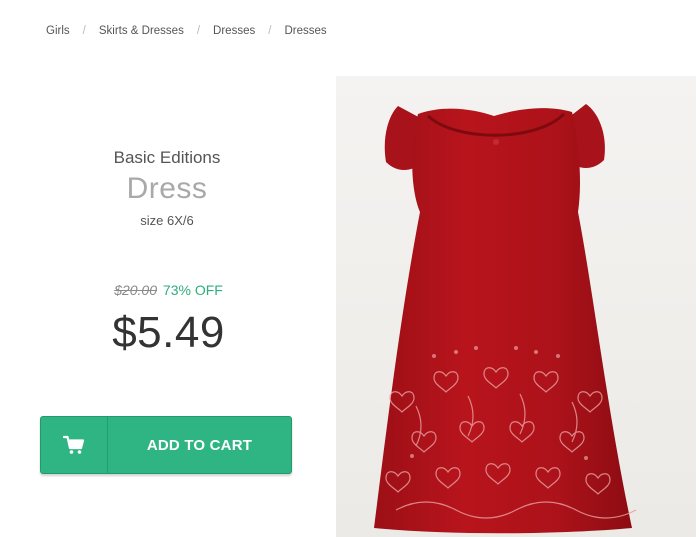 The width and height of the screenshot is (699, 537). I want to click on original-price: $20.00, so click(136, 290).